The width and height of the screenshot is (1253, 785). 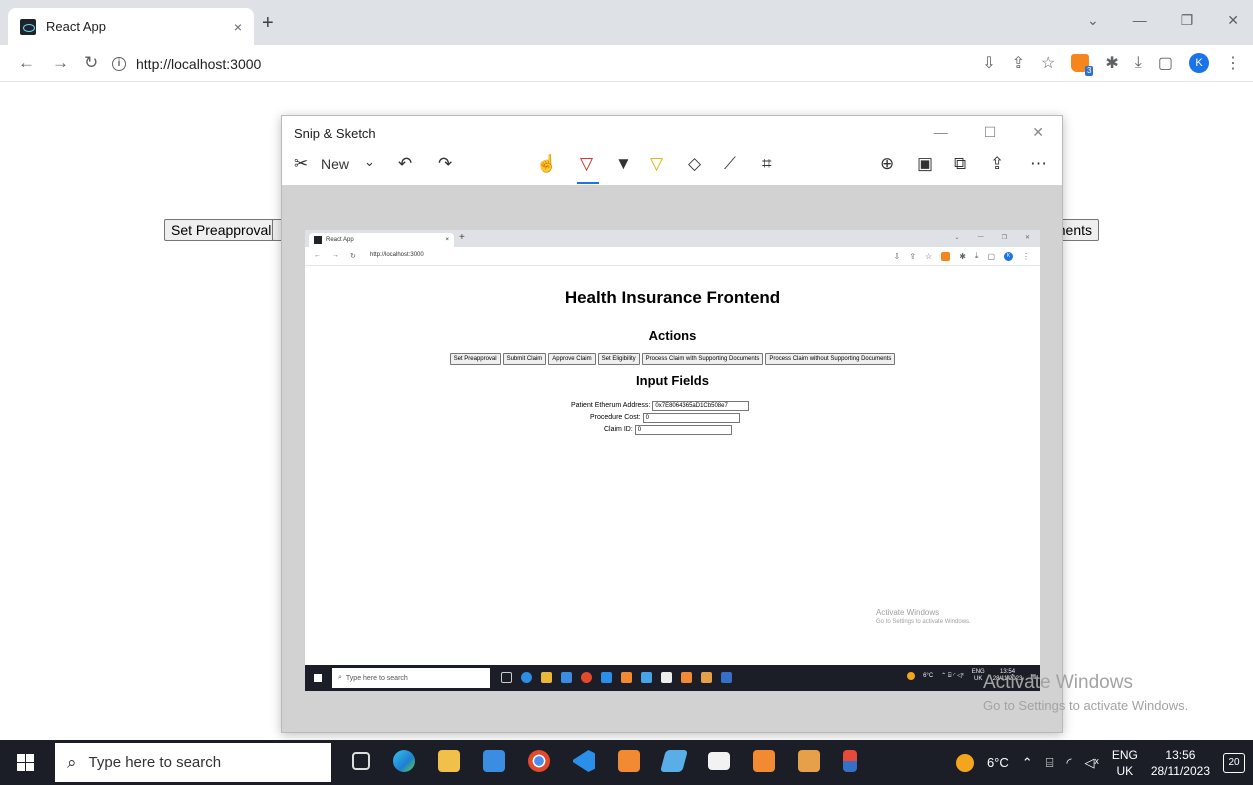 What do you see at coordinates (962, 256) in the screenshot?
I see `captured-puzzle-icon: ✱` at bounding box center [962, 256].